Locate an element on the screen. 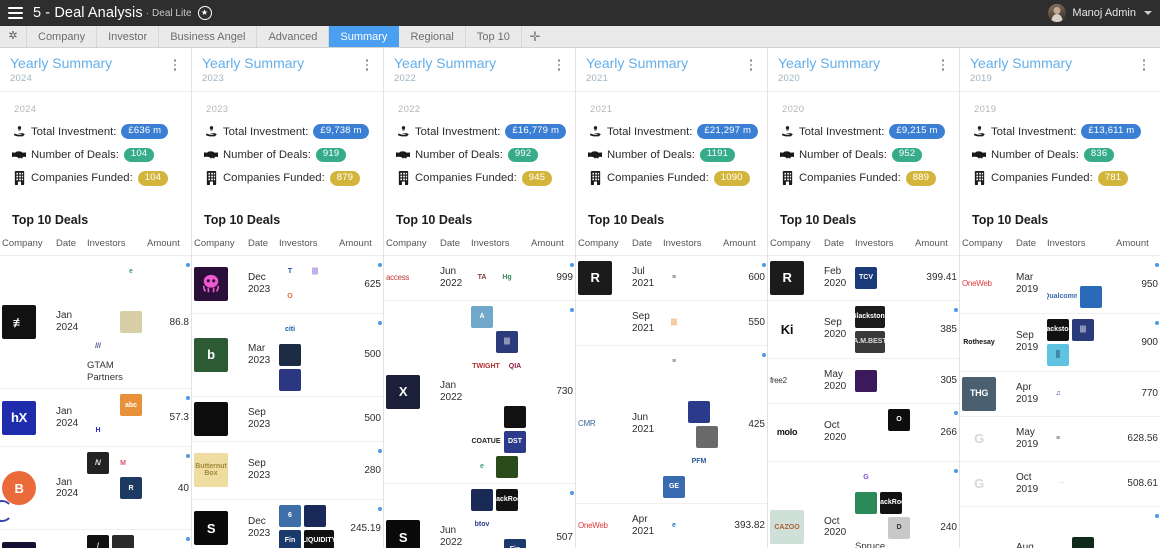  table-row: R Jul 2021 ≡ 600 is located at coordinates (671, 278).